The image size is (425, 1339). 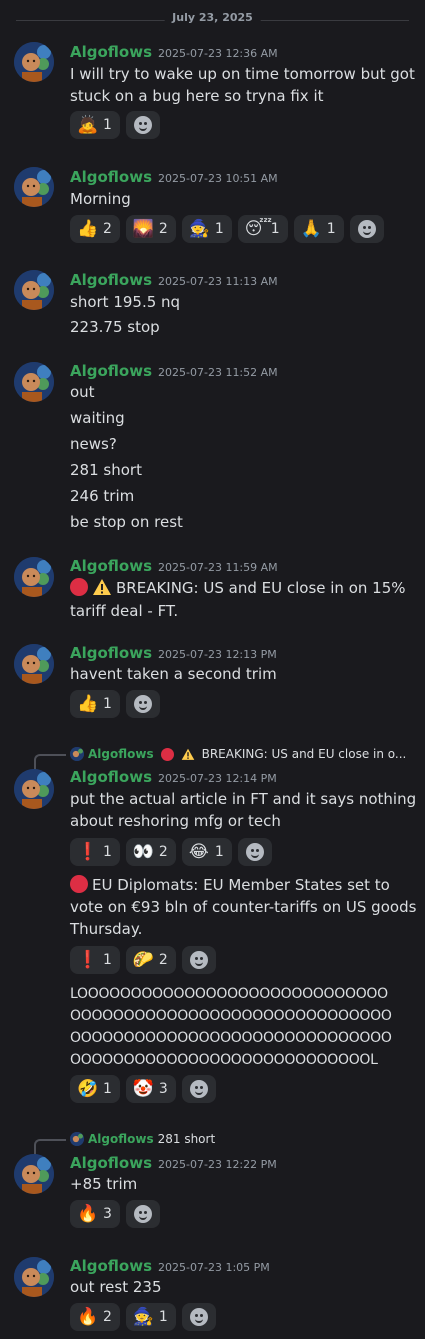 I want to click on message-line-first: EU Diplomats: EU Member States set to, so click(x=230, y=885).